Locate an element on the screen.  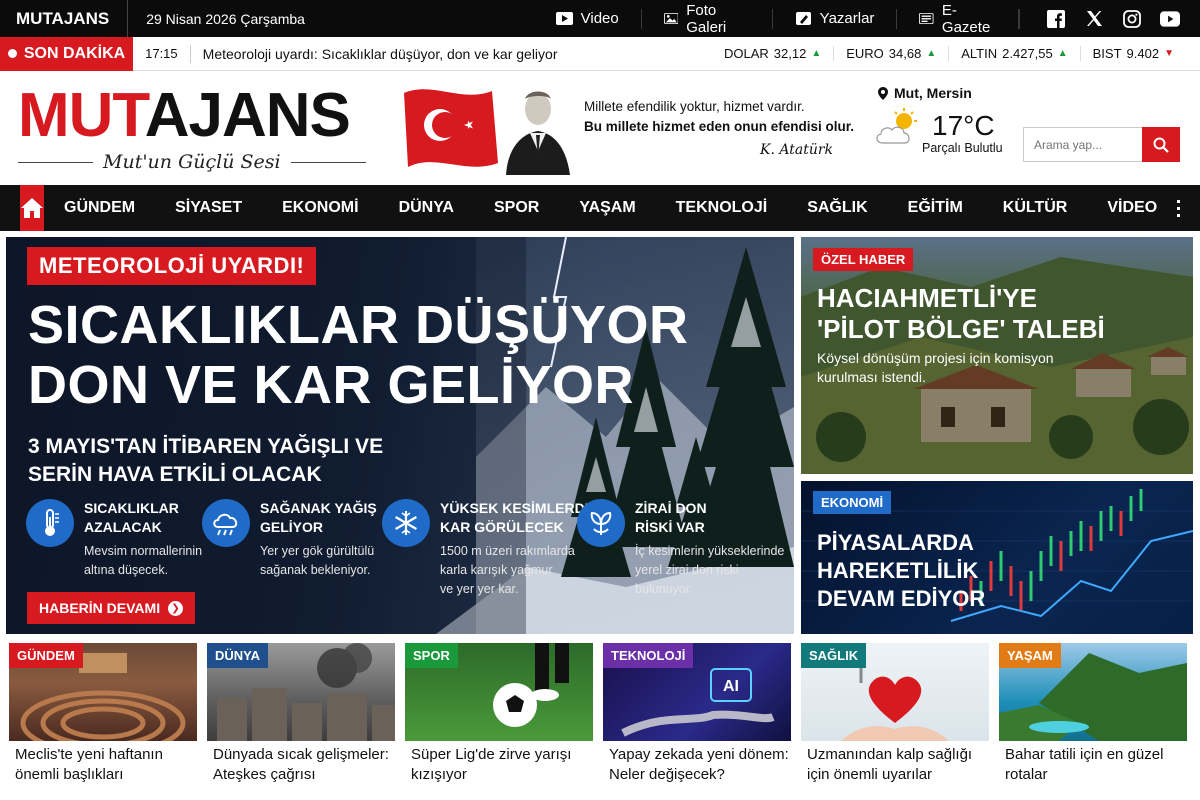
weather-temperature: 17°C is located at coordinates (963, 125).